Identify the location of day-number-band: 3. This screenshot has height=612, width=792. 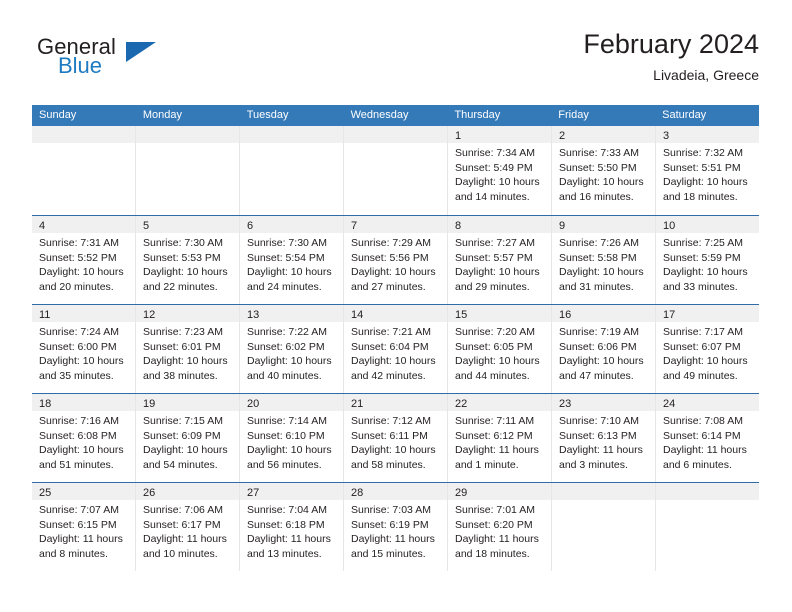
(707, 134).